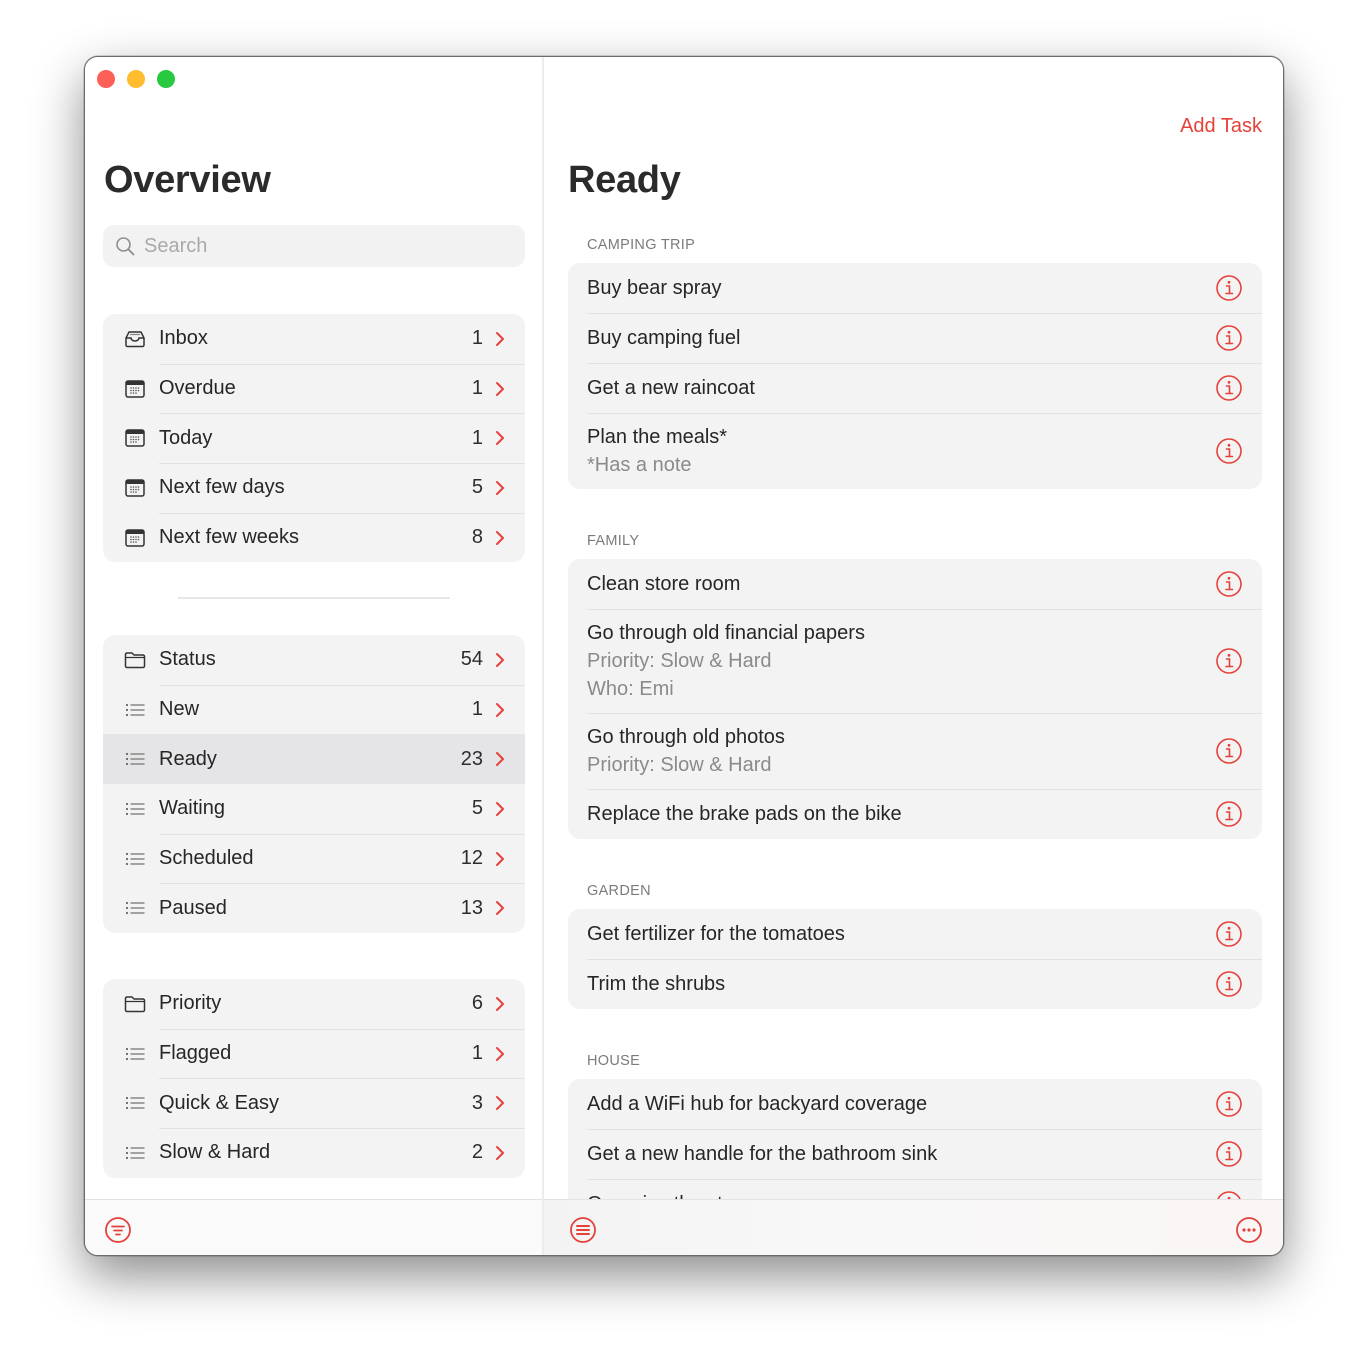 The height and width of the screenshot is (1368, 1368). I want to click on task-text: Replace the brake pads on the bike, so click(901, 814).